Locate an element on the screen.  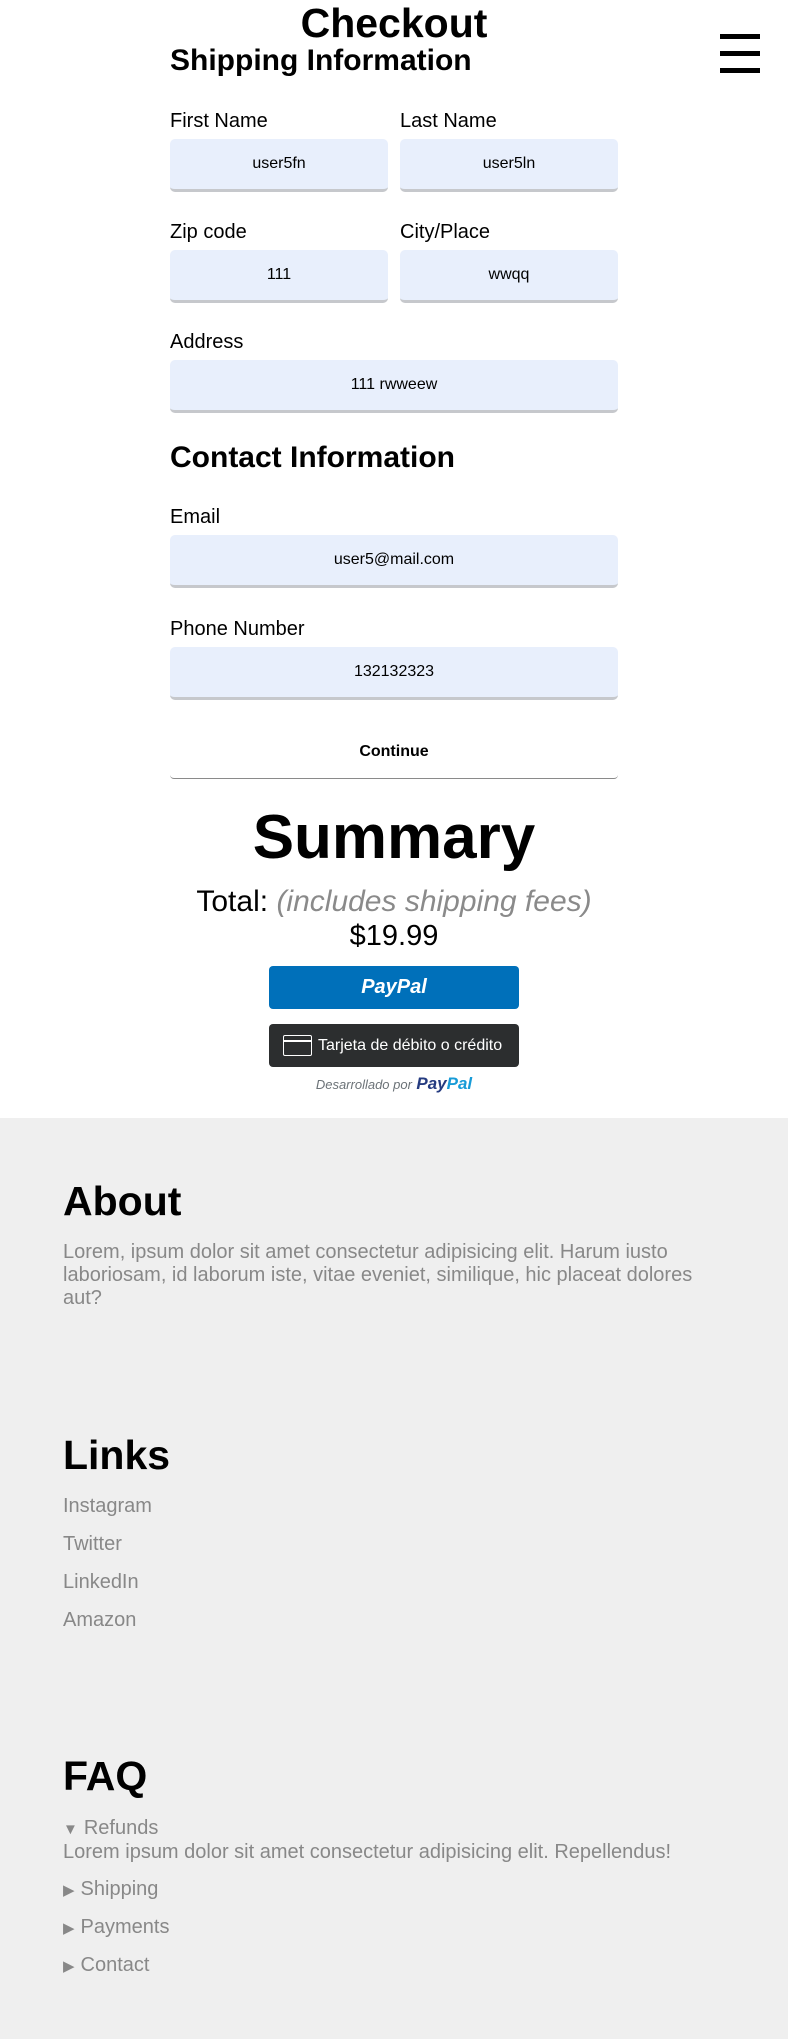
first-name-label: First Name is located at coordinates (219, 121).